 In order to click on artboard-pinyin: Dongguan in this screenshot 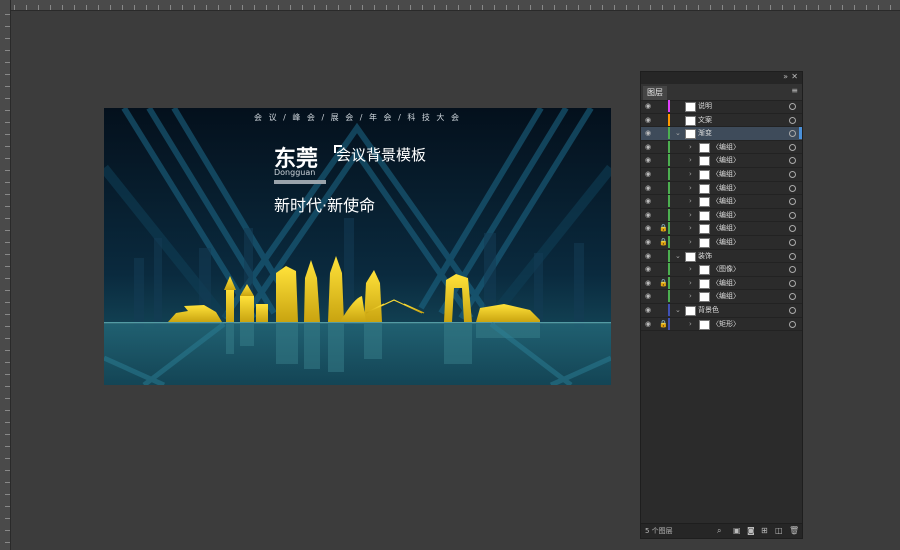, I will do `click(295, 172)`.